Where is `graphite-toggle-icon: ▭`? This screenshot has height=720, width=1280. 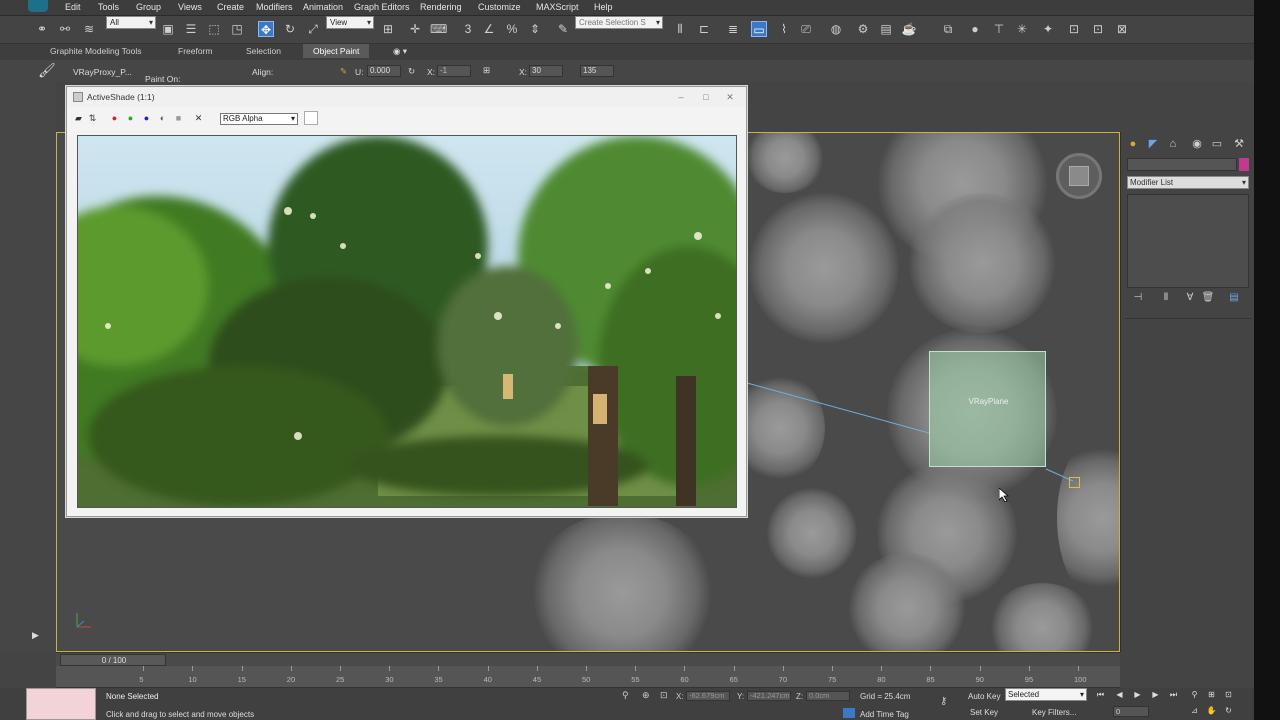
graphite-toggle-icon: ▭ is located at coordinates (759, 29).